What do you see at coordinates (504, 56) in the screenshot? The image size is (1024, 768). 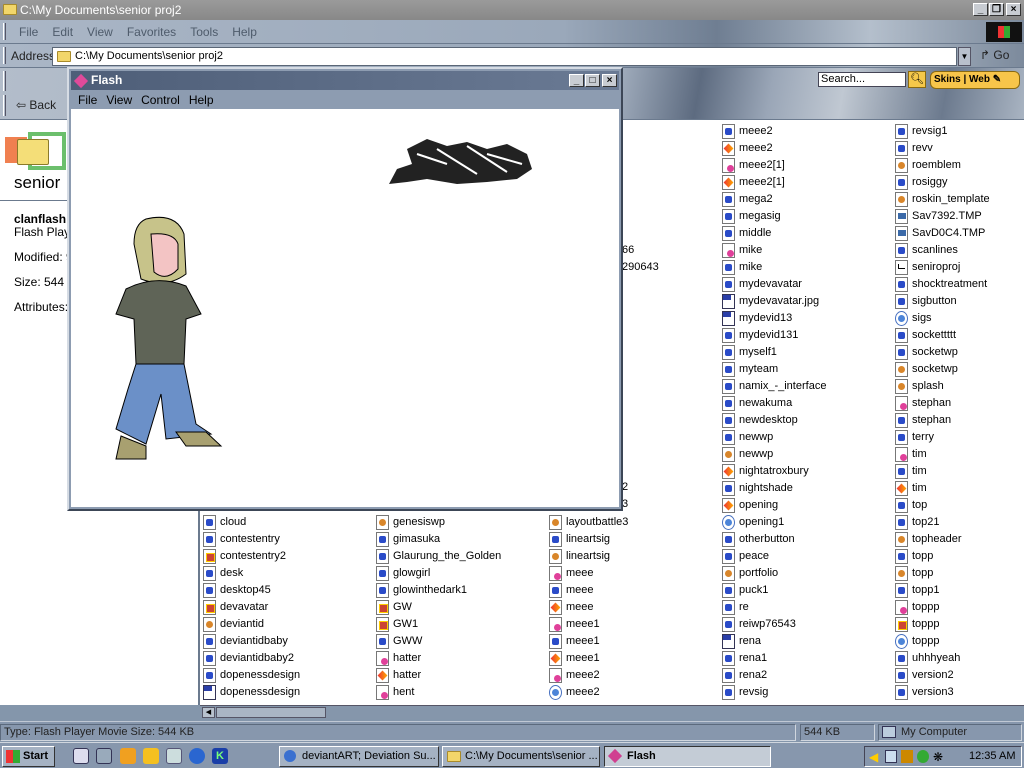 I see `address-input: C:\My Documents\senior proj2` at bounding box center [504, 56].